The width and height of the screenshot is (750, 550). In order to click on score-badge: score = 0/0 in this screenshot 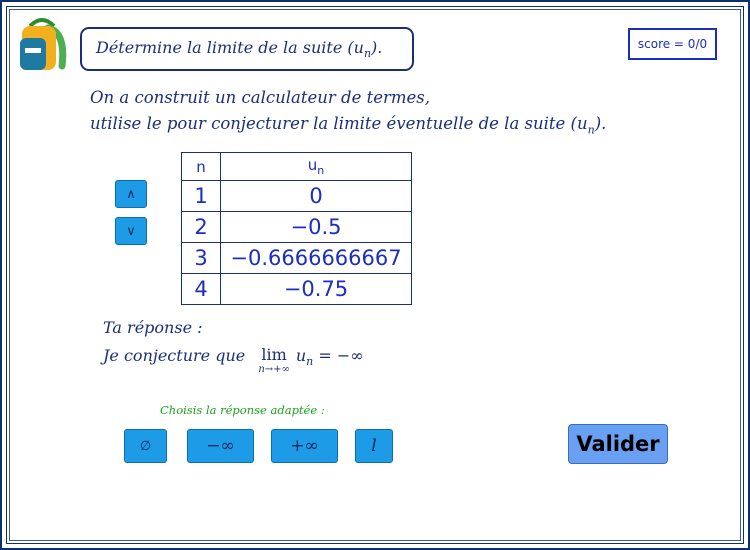, I will do `click(672, 44)`.